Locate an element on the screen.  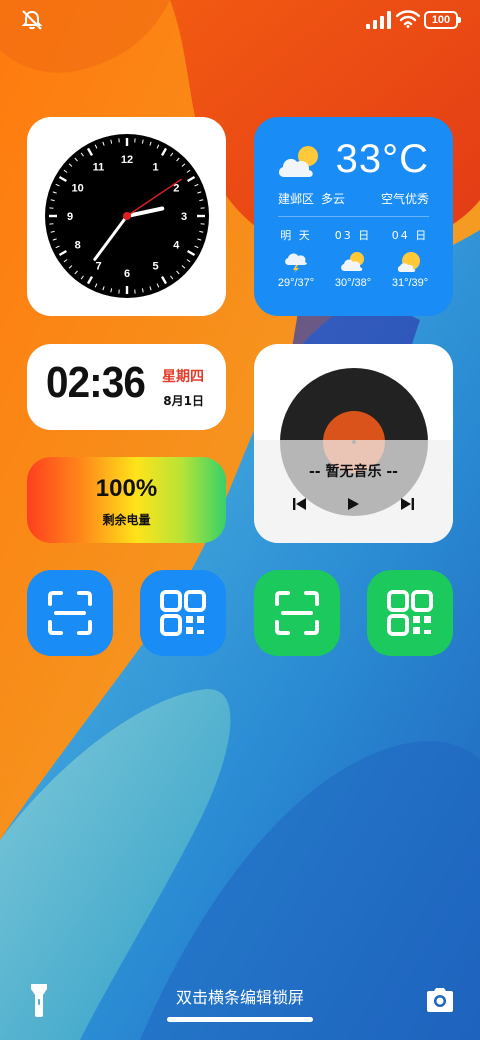
battery-percent: 100% is located at coordinates (126, 488).